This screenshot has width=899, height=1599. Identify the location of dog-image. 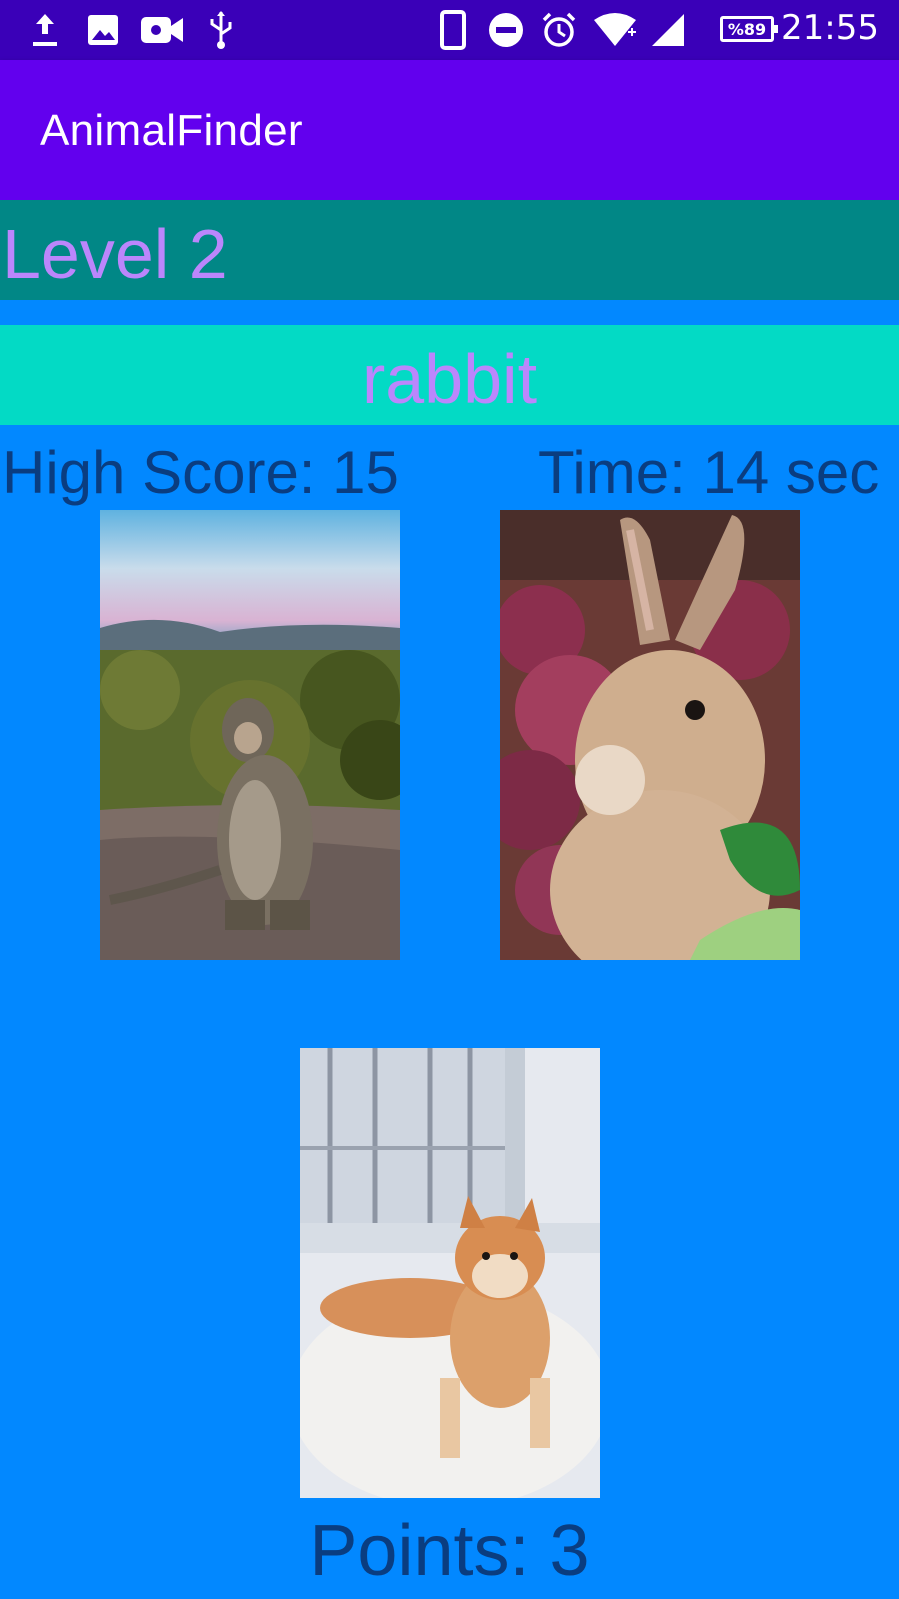
(450, 1273).